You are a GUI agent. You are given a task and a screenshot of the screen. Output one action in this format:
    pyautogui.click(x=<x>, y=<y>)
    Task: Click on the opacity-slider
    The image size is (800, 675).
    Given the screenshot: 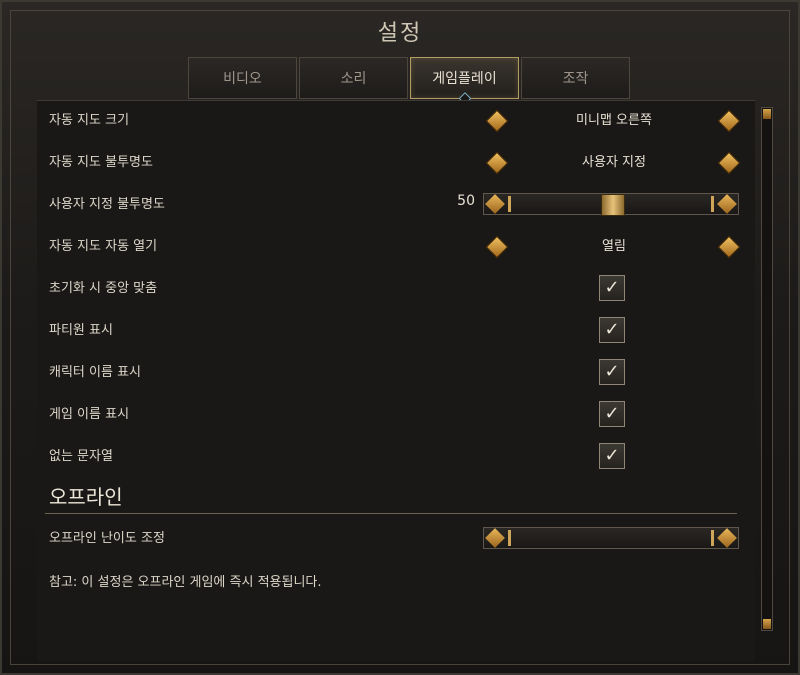 What is the action you would take?
    pyautogui.click(x=611, y=204)
    